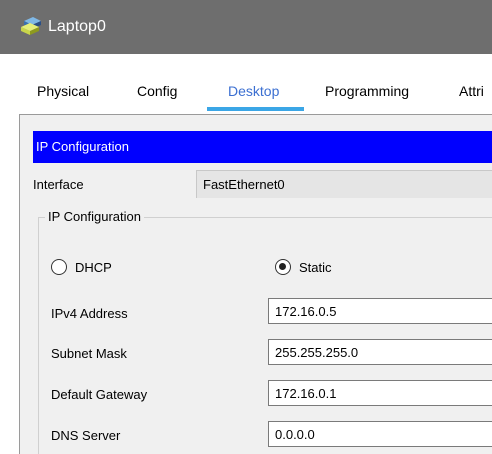  I want to click on tab-programming: Programming, so click(367, 91).